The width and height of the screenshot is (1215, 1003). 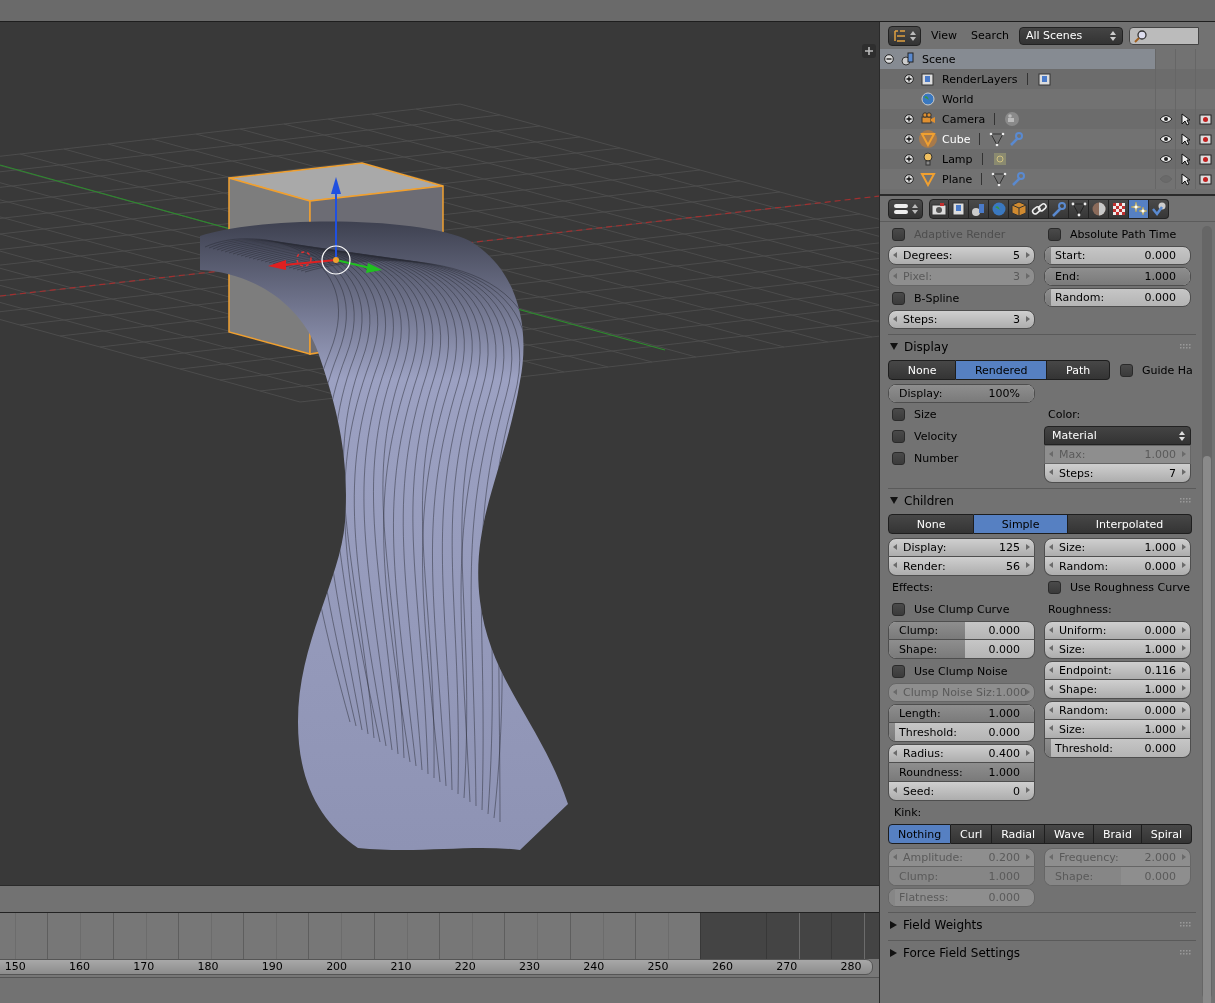 I want to click on number-field: Render: 56, so click(x=961, y=566).